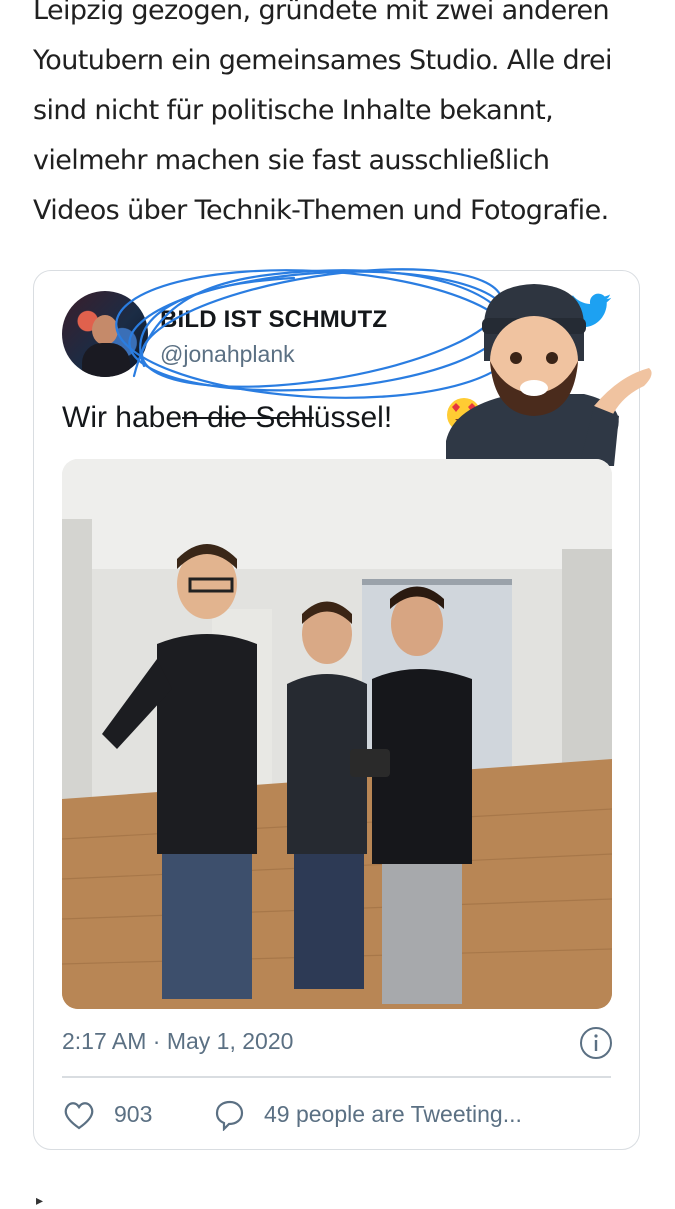 The image size is (675, 1209). Describe the element at coordinates (122, 417) in the screenshot. I see `tweet-text-start: Wir habe` at that location.